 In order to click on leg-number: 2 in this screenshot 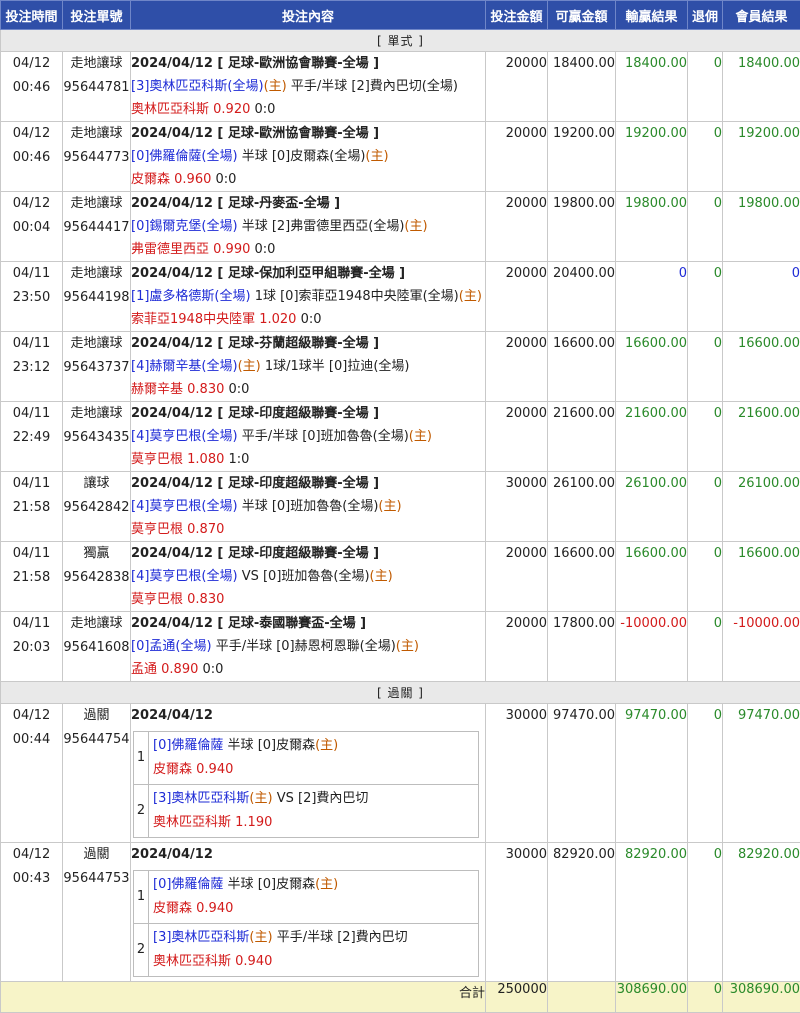, I will do `click(141, 950)`.